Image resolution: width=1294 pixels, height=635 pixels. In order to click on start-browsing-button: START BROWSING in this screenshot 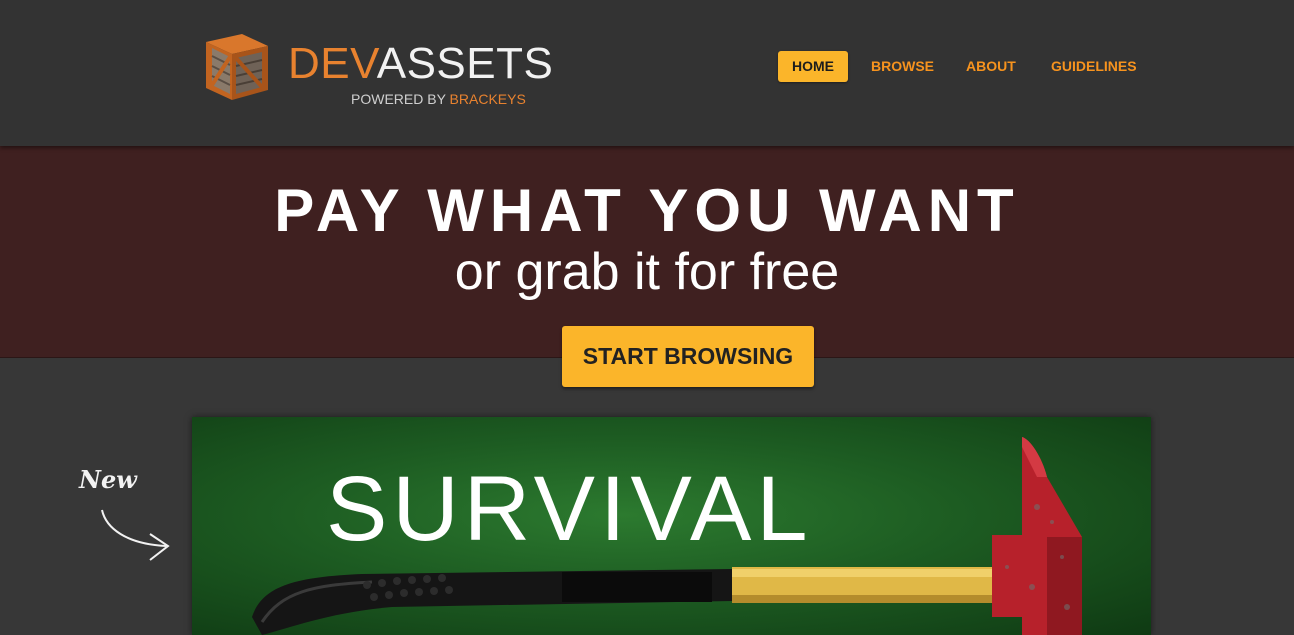, I will do `click(688, 356)`.